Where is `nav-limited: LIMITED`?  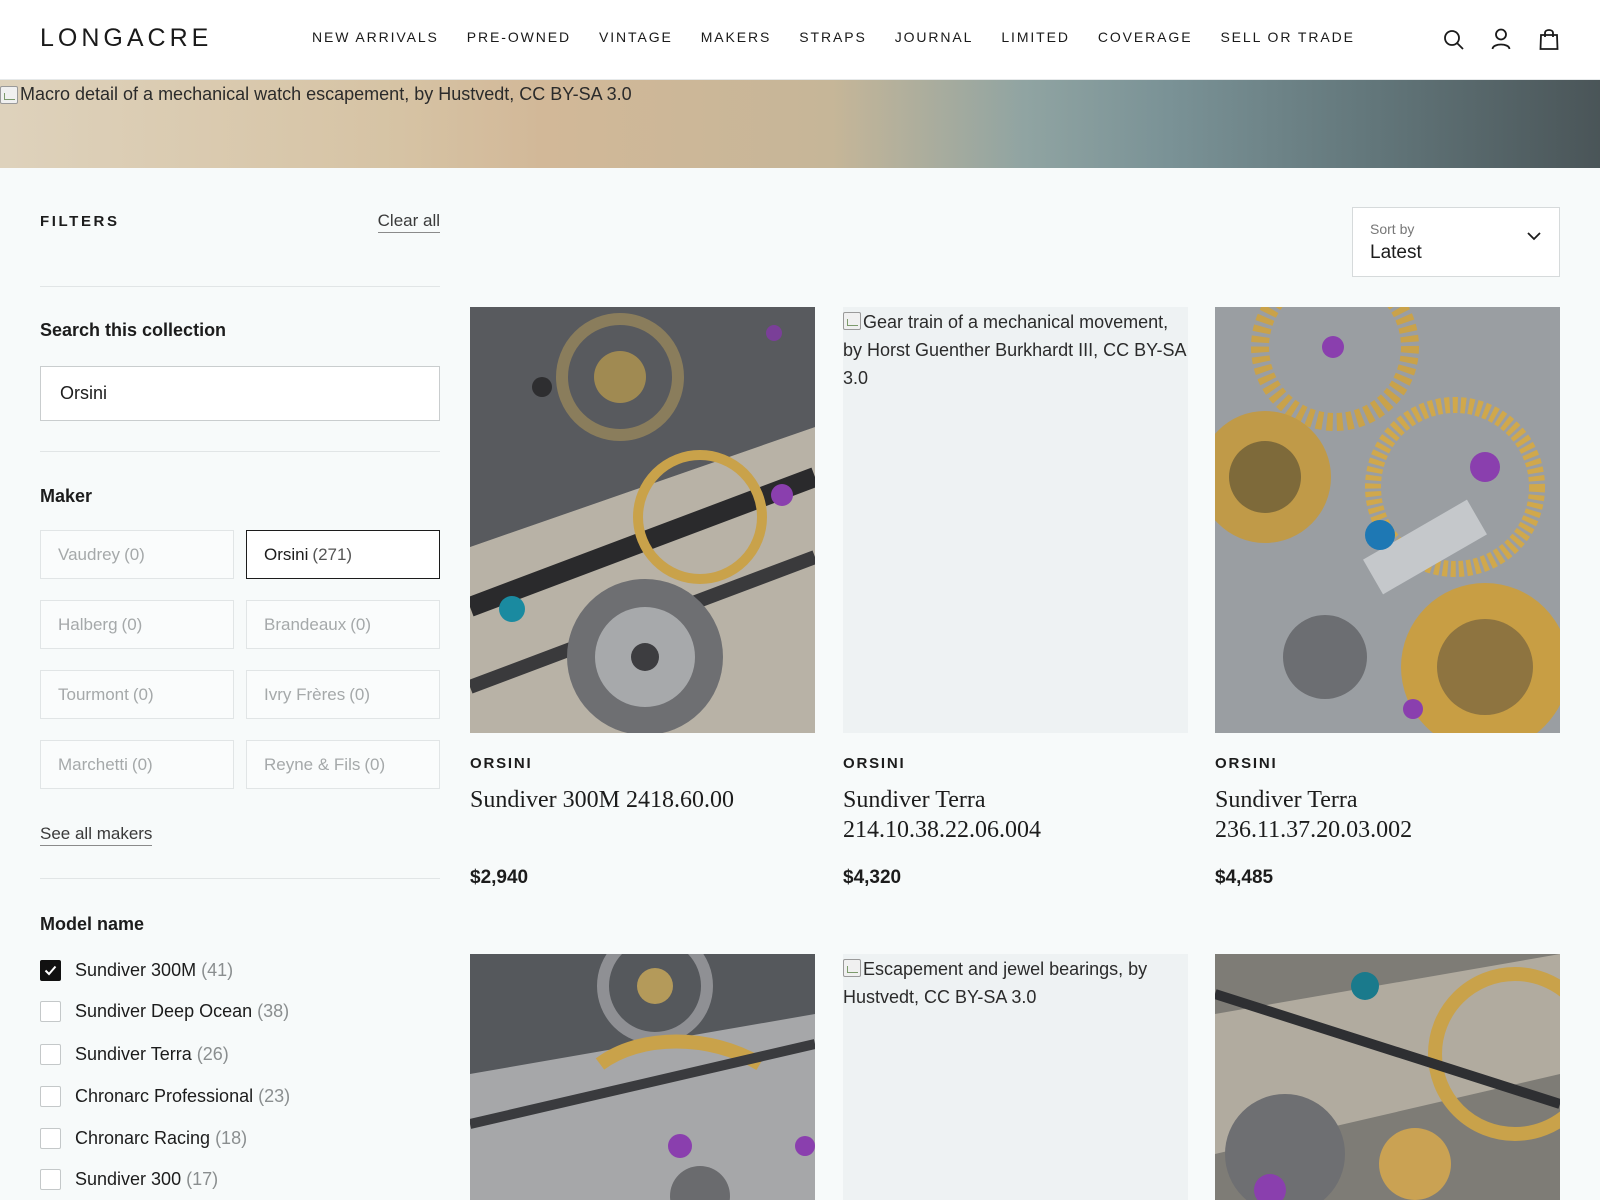
nav-limited: LIMITED is located at coordinates (1035, 37).